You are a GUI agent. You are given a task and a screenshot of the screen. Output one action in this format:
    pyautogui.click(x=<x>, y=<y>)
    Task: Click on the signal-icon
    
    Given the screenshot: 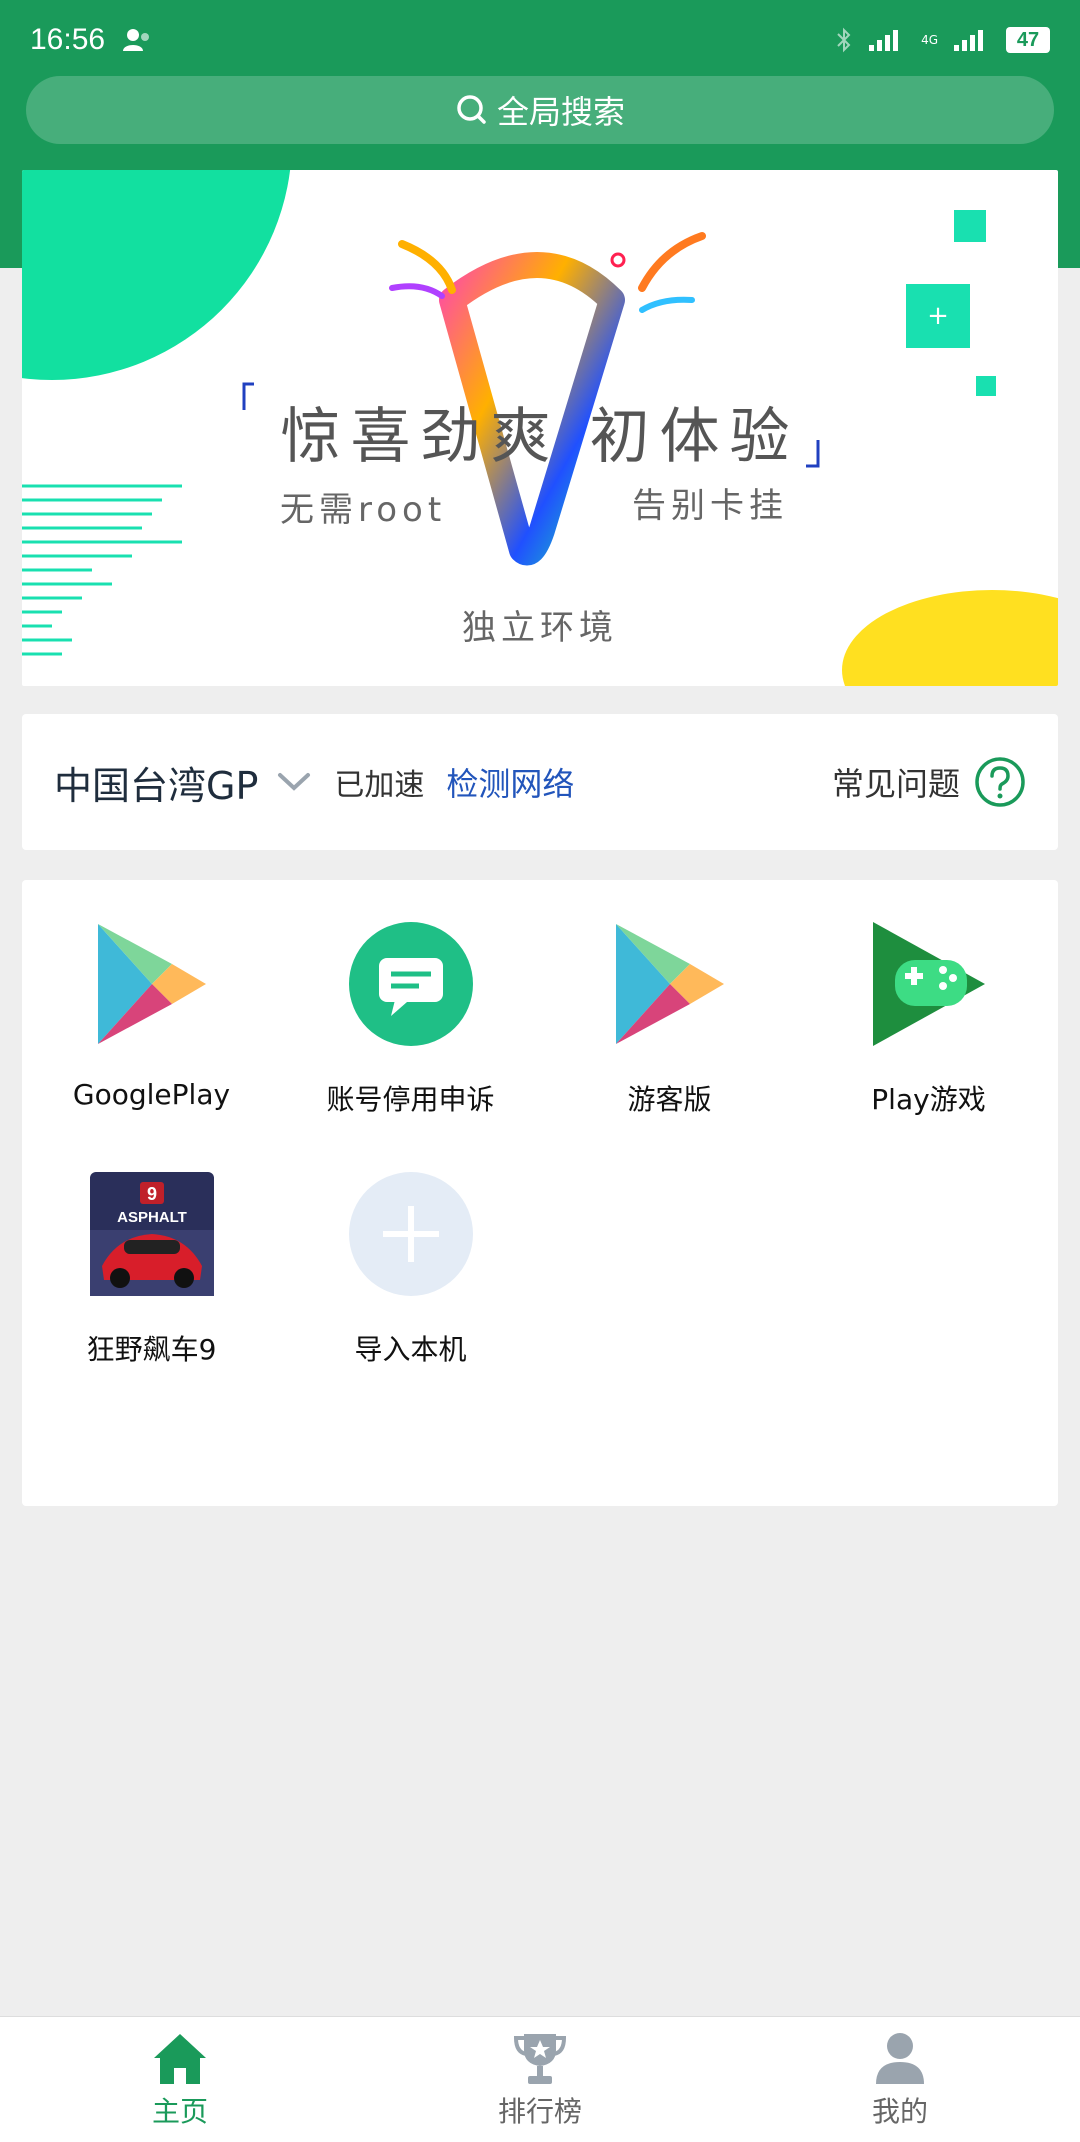 What is the action you would take?
    pyautogui.click(x=884, y=40)
    